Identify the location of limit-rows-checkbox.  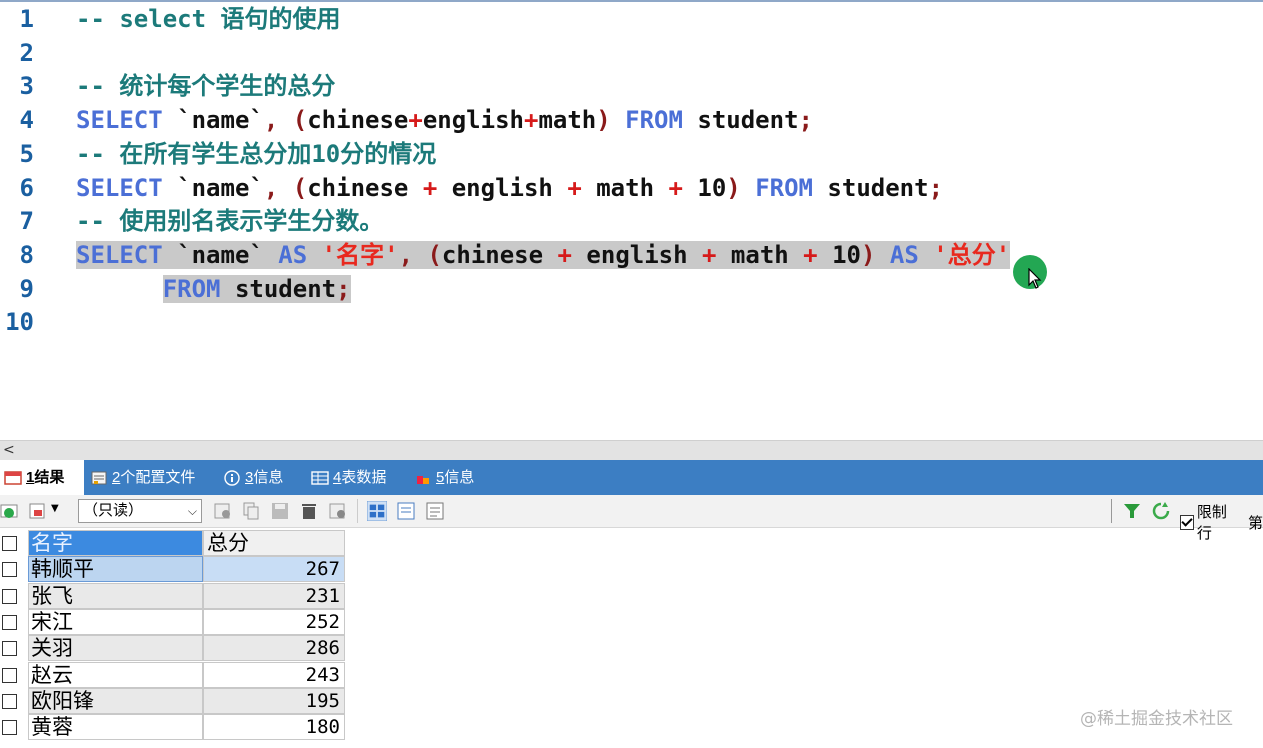
(1187, 522).